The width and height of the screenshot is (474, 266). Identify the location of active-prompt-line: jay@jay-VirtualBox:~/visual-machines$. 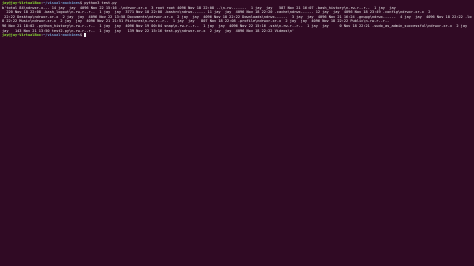
(237, 35).